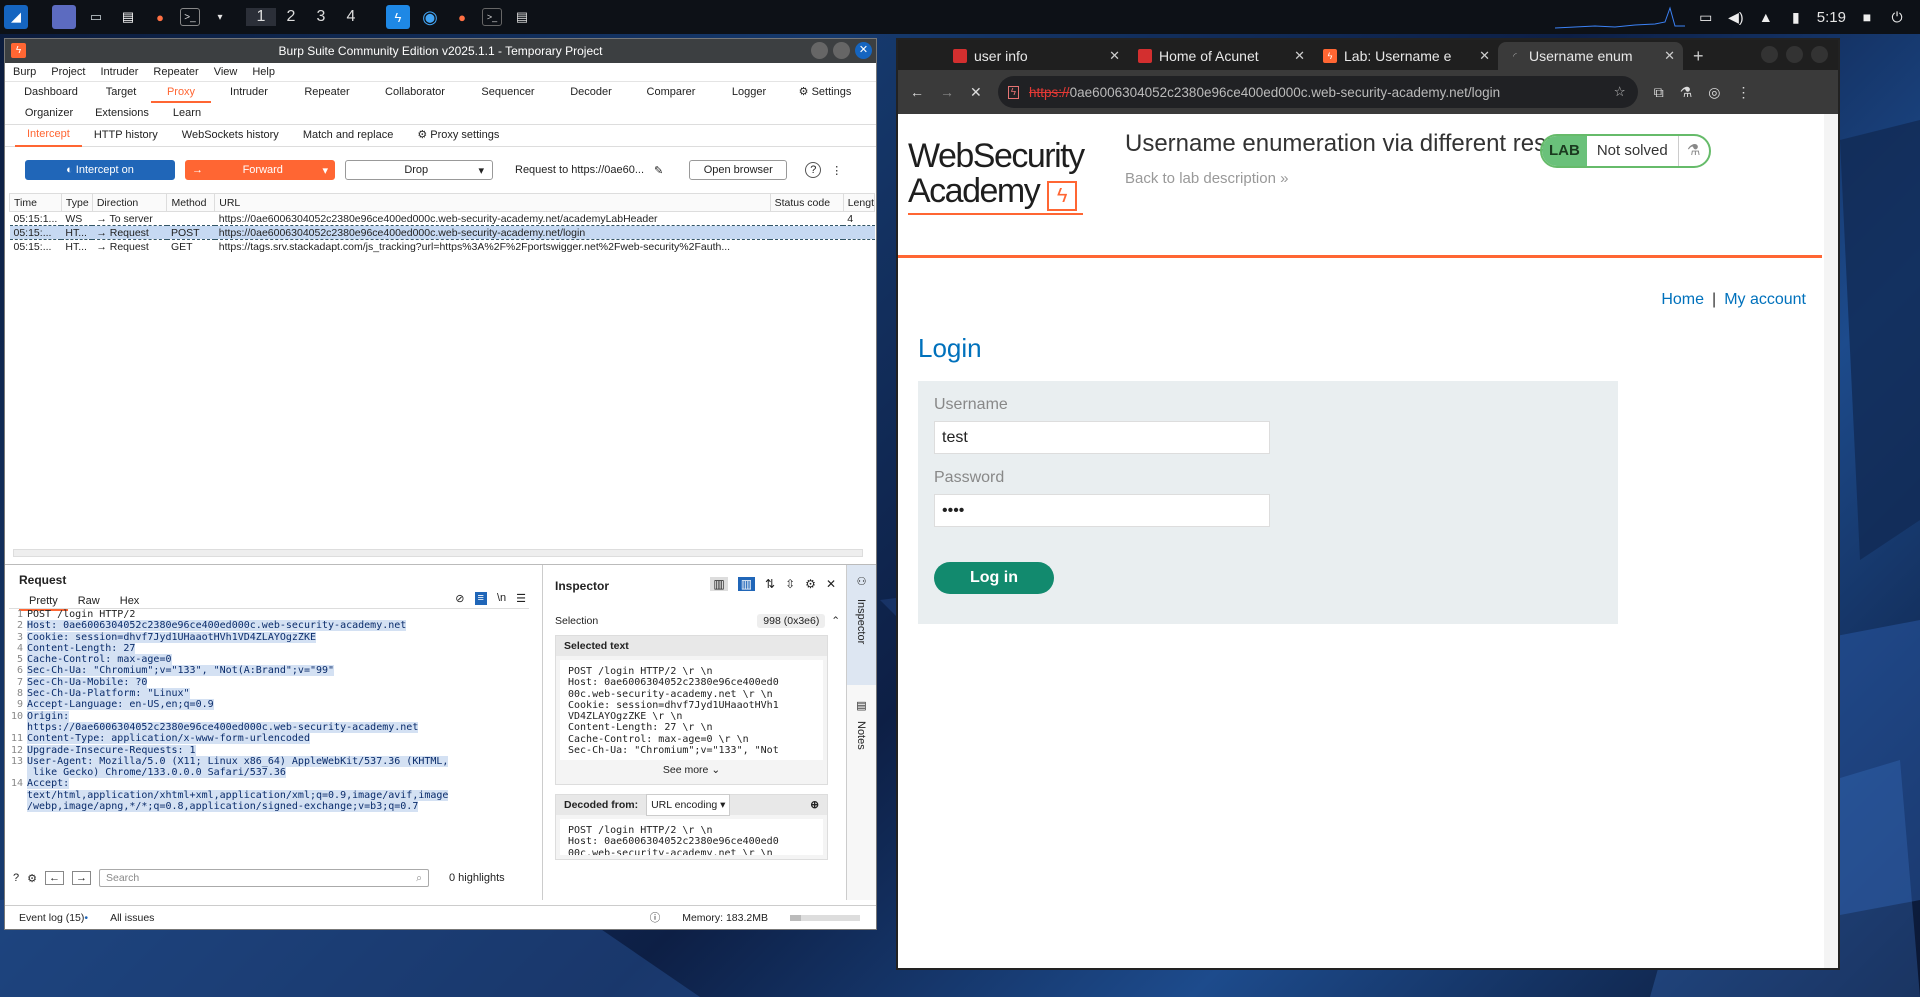  What do you see at coordinates (836, 170) in the screenshot?
I see `more-options-icon: ⋮` at bounding box center [836, 170].